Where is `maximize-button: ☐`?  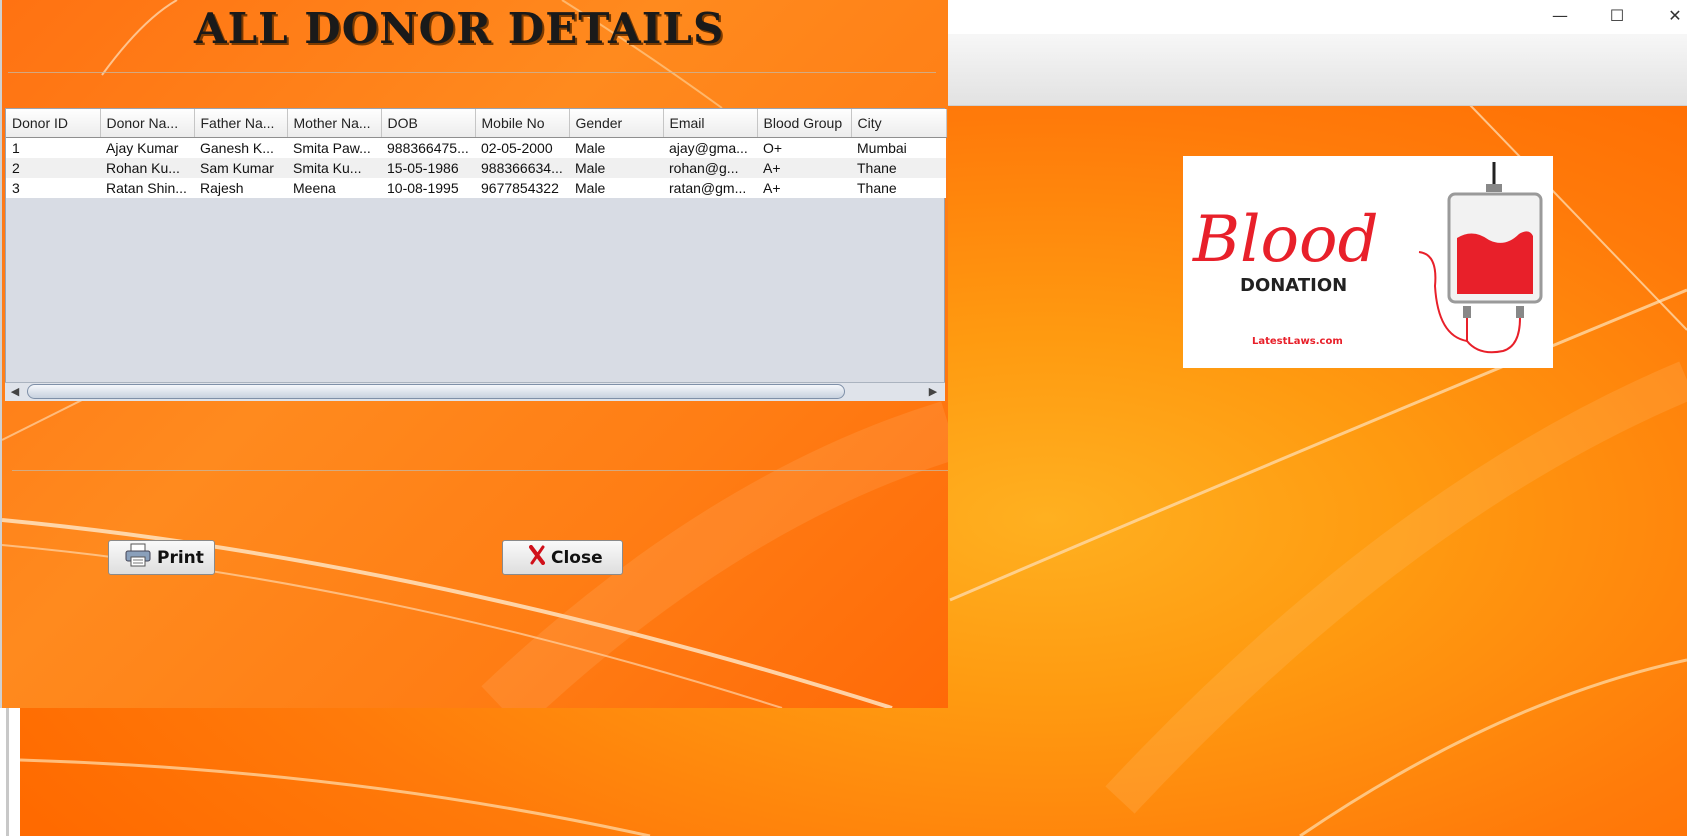
maximize-button: ☐ is located at coordinates (1617, 16).